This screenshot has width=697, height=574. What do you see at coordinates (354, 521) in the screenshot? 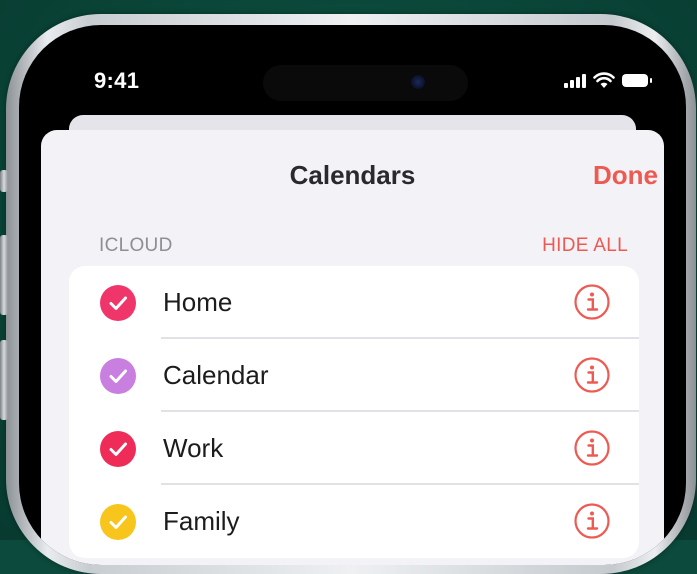
I see `calendar-row-family: Family` at bounding box center [354, 521].